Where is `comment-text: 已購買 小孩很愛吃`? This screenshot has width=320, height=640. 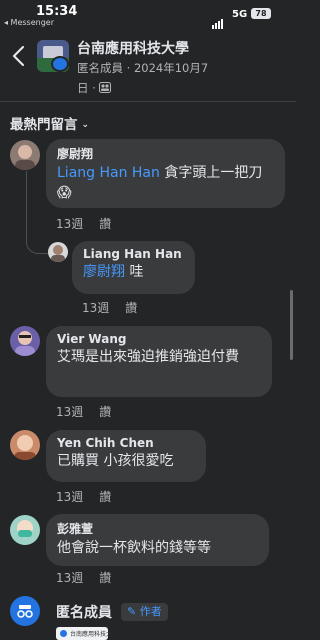
comment-text: 已購買 小孩很愛吃 is located at coordinates (115, 461).